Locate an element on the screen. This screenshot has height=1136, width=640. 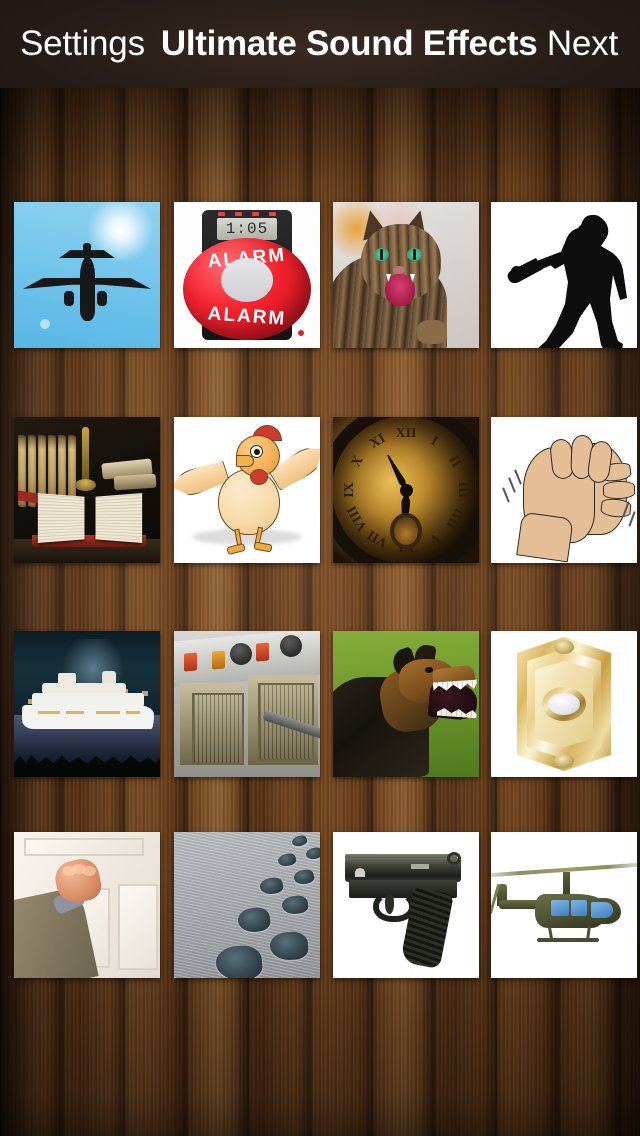
sound-tile-gun is located at coordinates (406, 905).